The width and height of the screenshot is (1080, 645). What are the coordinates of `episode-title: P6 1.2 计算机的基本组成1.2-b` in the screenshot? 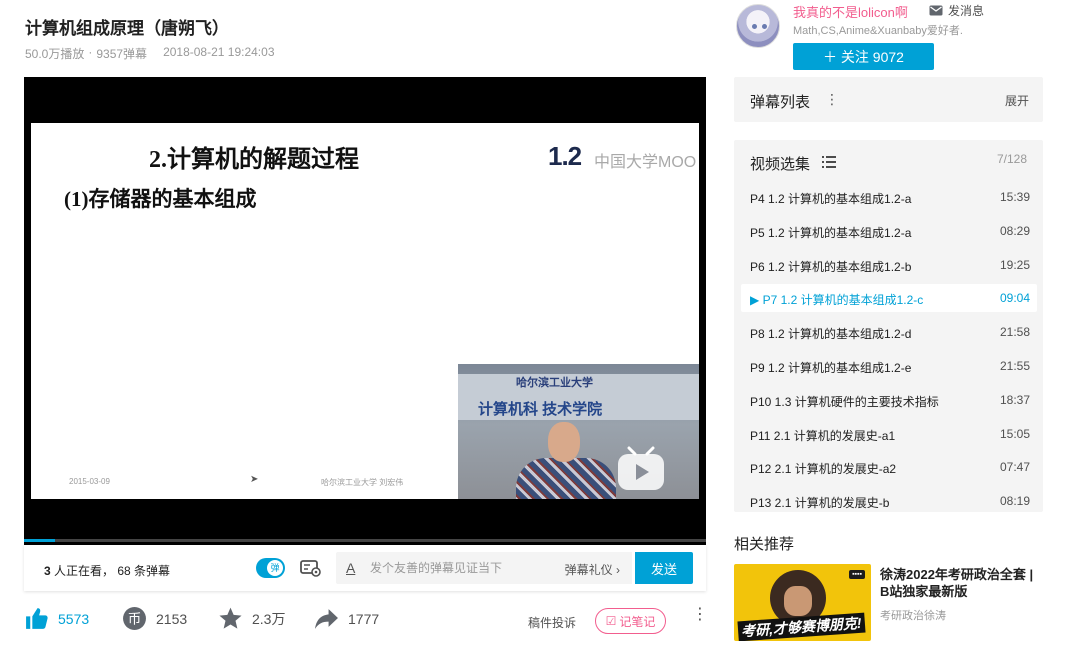 It's located at (831, 266).